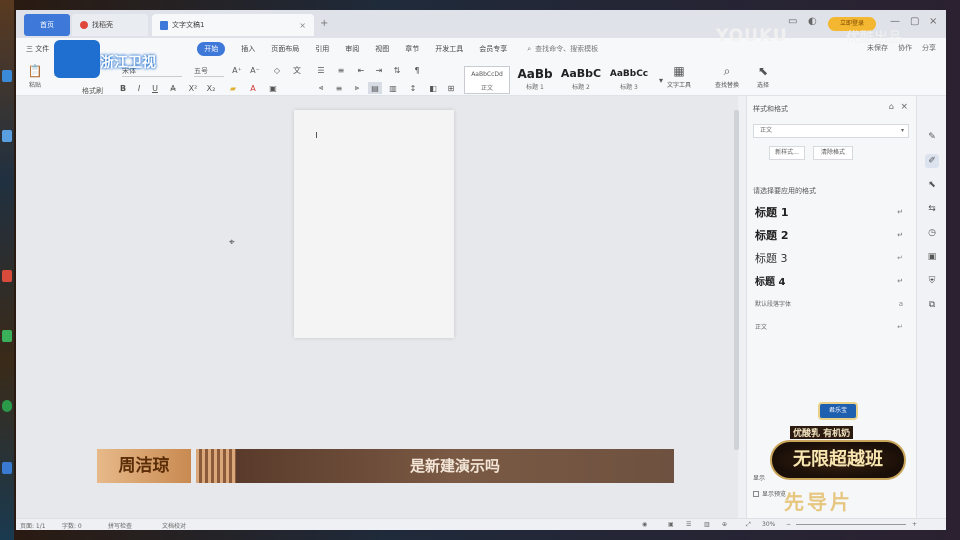  Describe the element at coordinates (932, 281) in the screenshot. I see `shield-icon: ⛨` at that location.